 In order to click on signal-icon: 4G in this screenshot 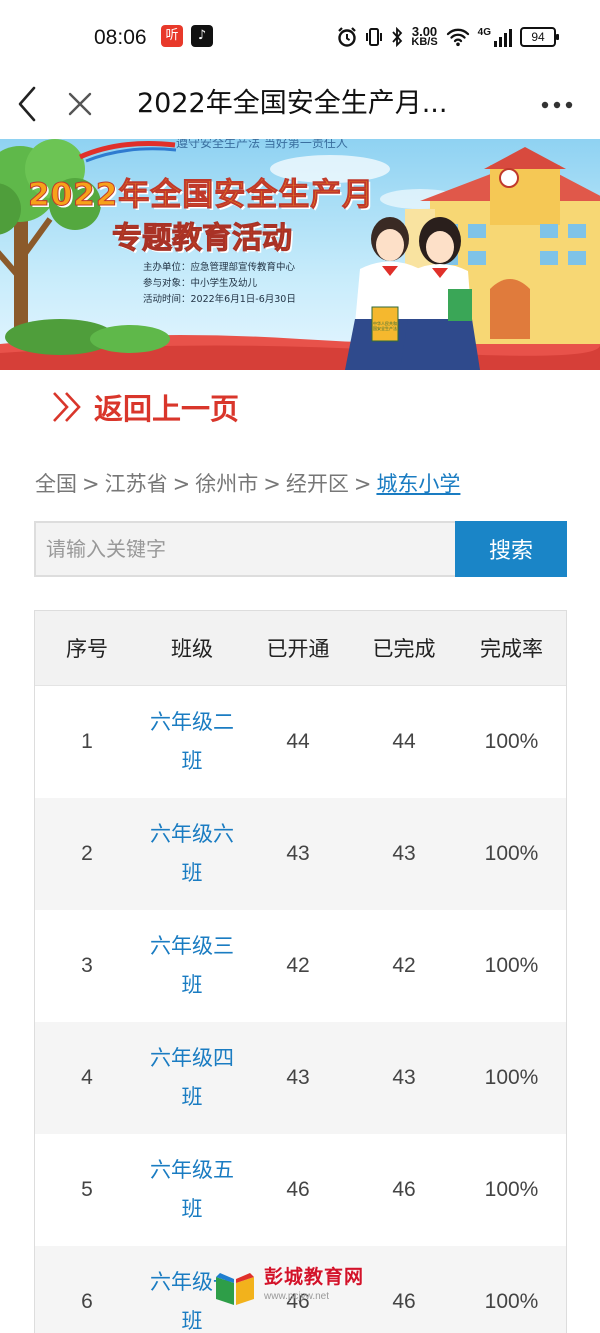, I will do `click(495, 37)`.